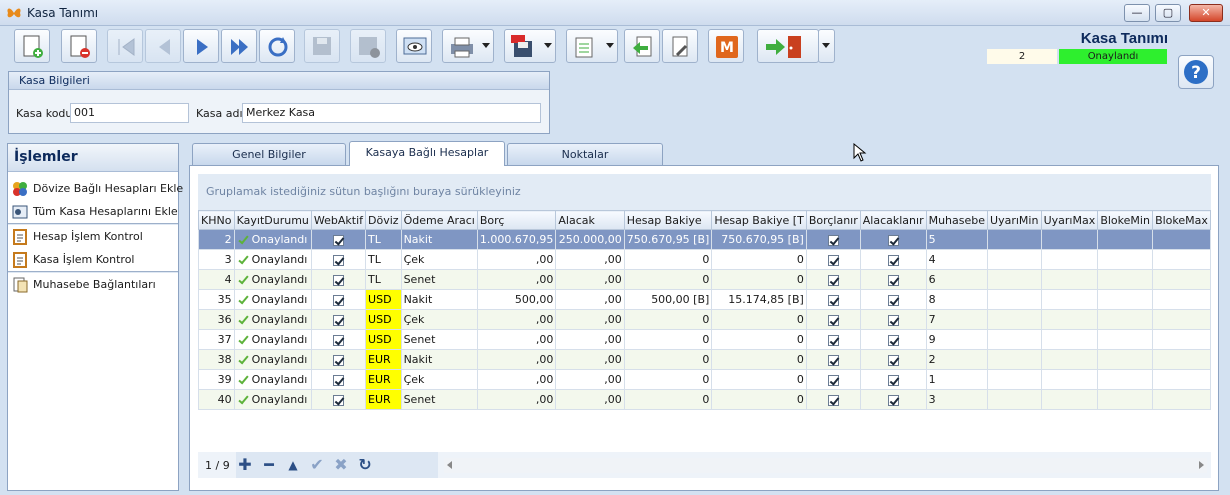  I want to click on column-header: Hesap Bakiye, so click(668, 220).